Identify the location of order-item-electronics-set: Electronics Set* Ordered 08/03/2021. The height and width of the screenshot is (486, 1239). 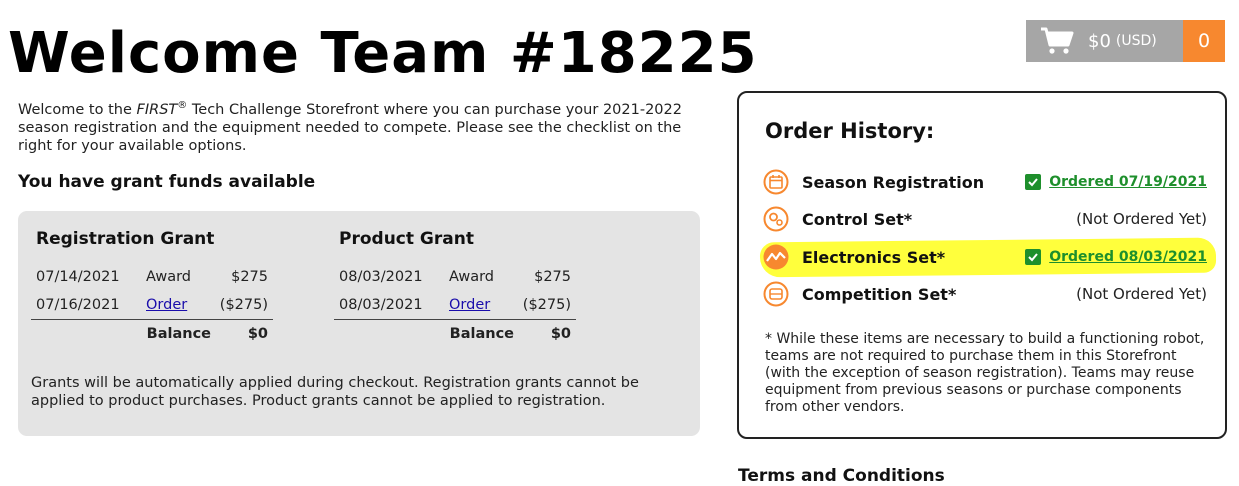
(985, 257).